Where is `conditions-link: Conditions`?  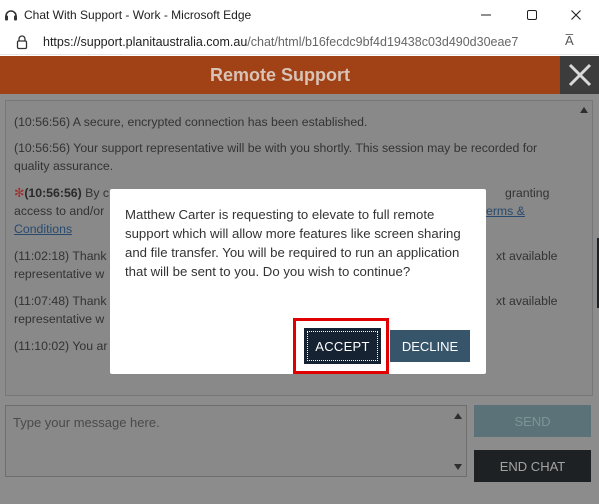
conditions-link: Conditions is located at coordinates (43, 229).